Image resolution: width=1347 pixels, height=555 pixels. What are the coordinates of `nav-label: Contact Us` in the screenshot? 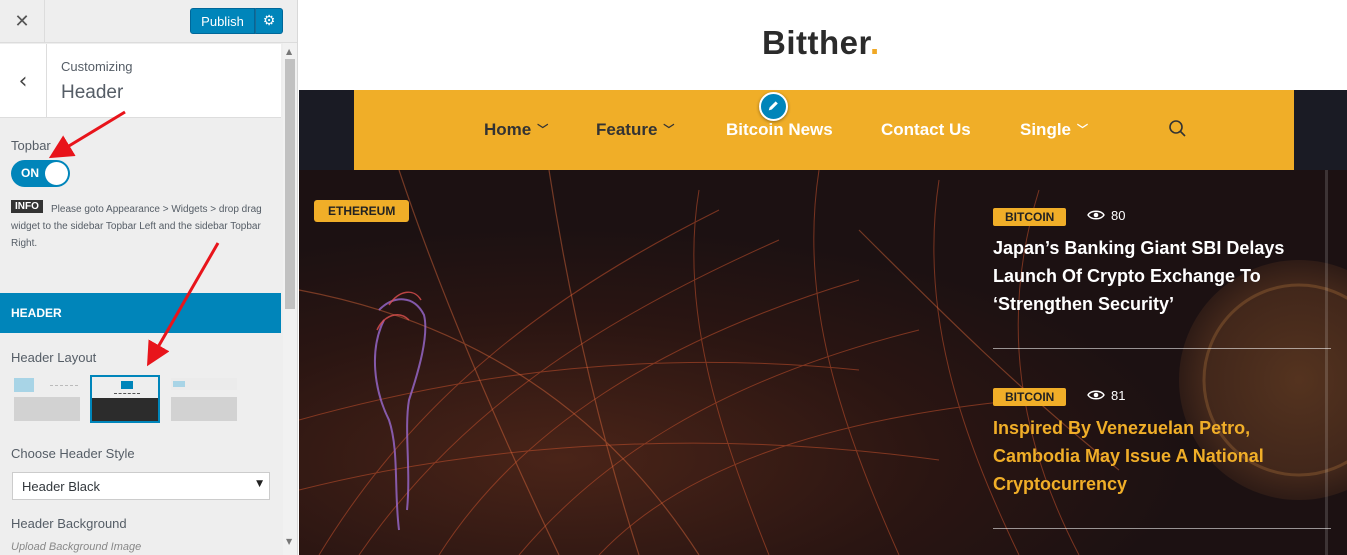 It's located at (926, 129).